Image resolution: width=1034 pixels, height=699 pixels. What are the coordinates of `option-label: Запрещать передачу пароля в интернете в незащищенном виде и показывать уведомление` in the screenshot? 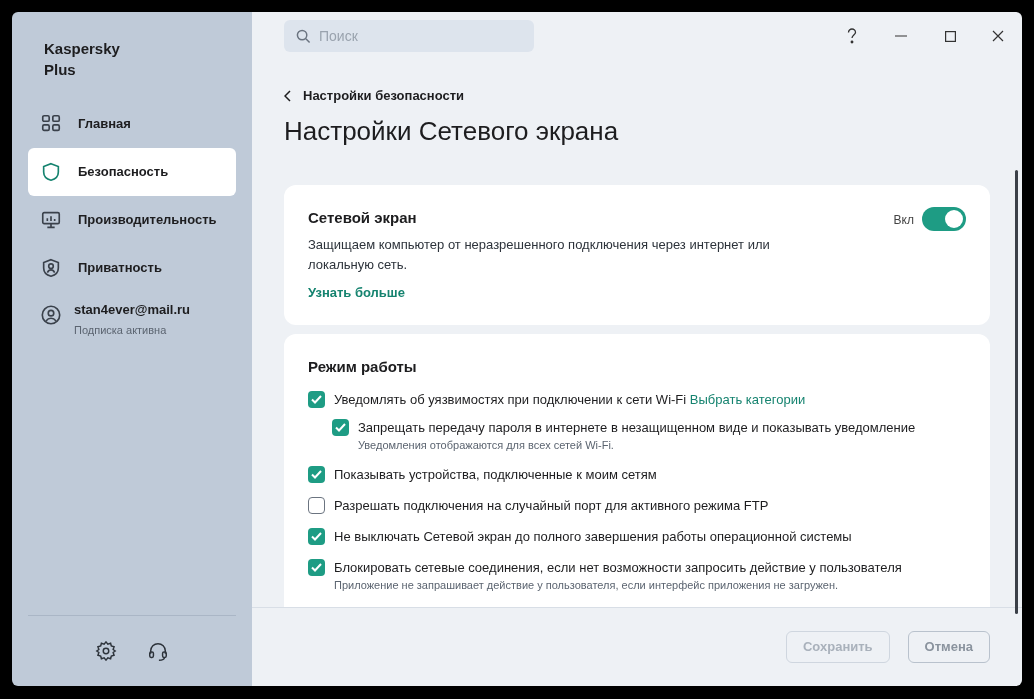 It's located at (637, 428).